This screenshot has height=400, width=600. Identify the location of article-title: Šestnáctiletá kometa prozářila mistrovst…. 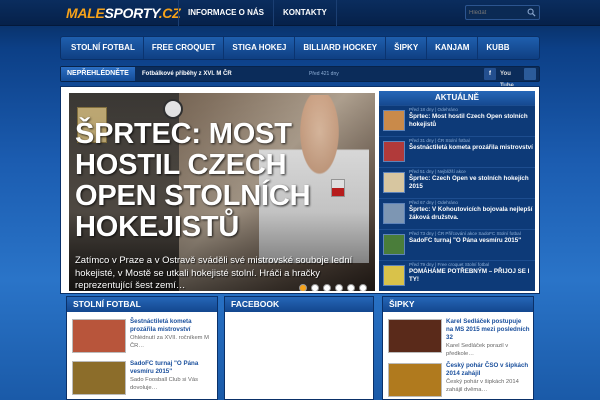
(171, 326).